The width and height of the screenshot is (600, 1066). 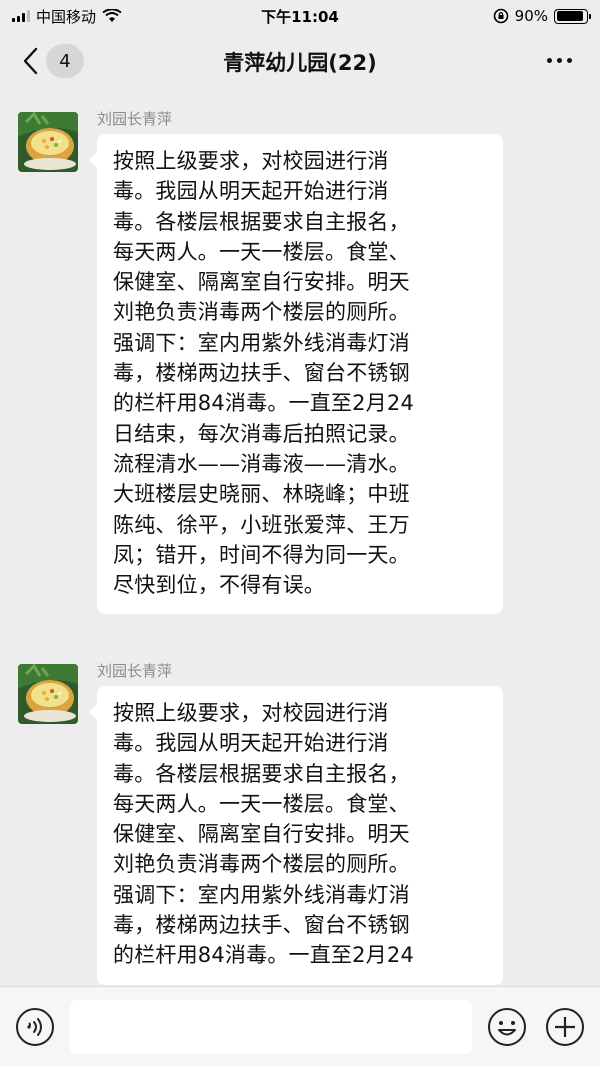 I want to click on emoji-icon, so click(x=507, y=1027).